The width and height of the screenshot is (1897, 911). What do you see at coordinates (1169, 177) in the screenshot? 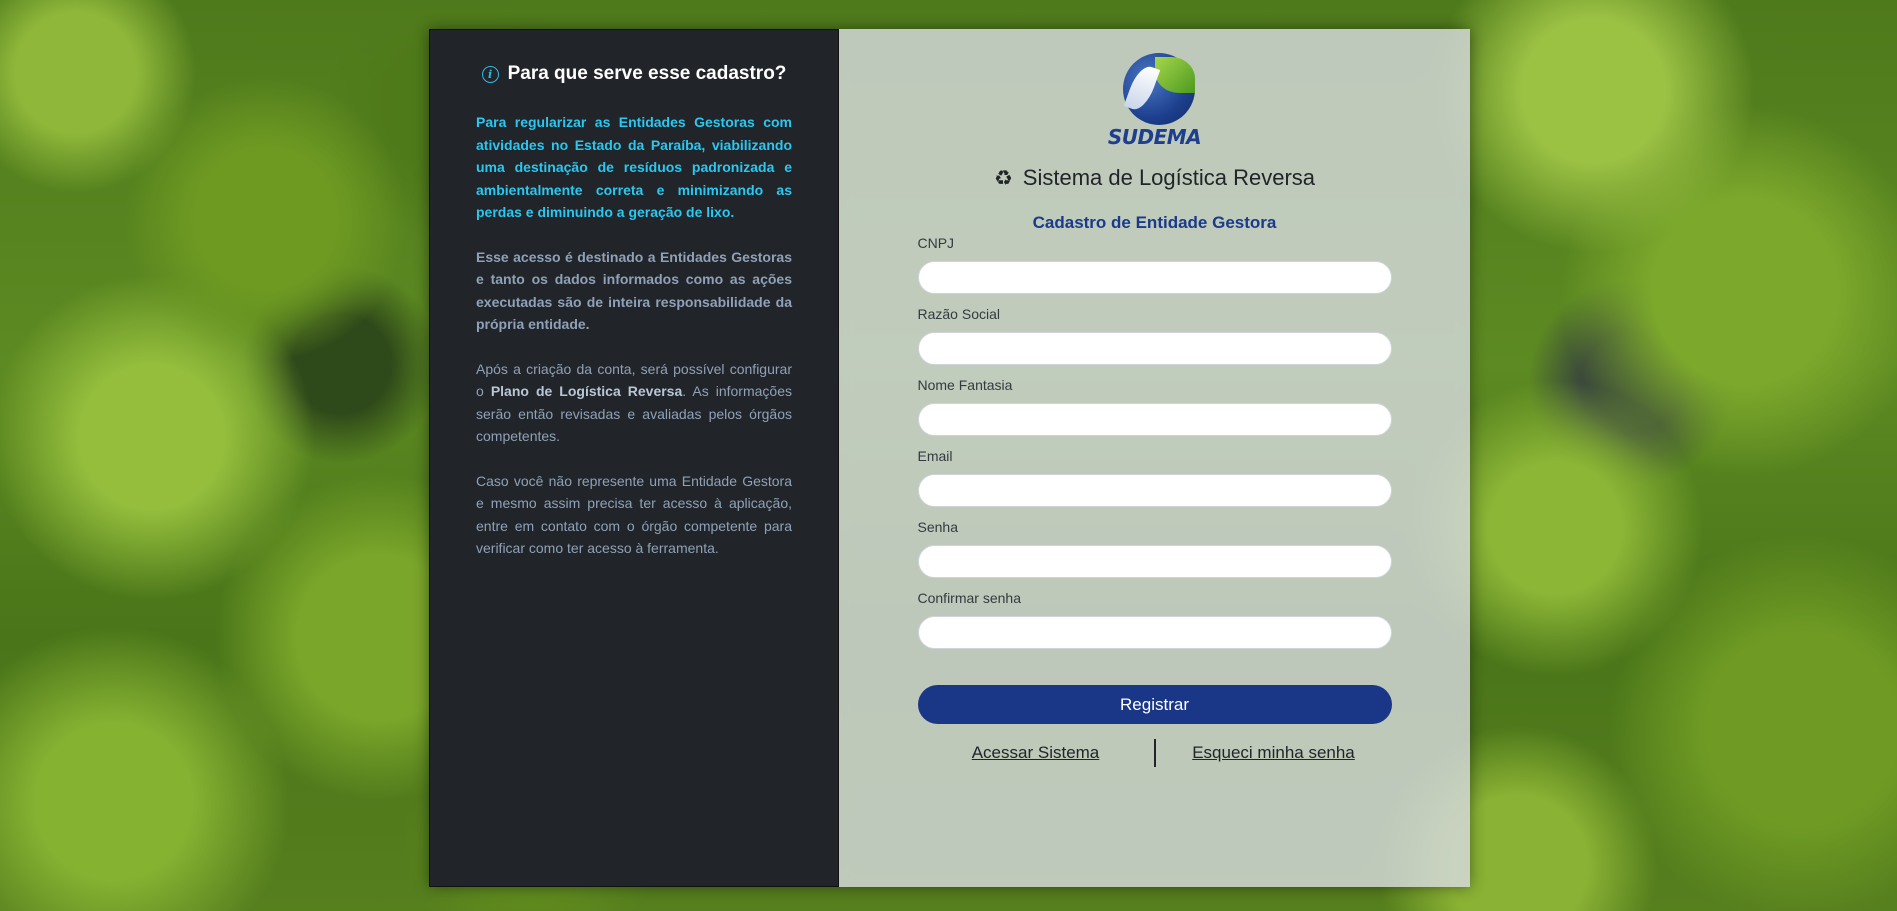
I see `system-title-text: Sistema de Logística Reversa` at bounding box center [1169, 177].